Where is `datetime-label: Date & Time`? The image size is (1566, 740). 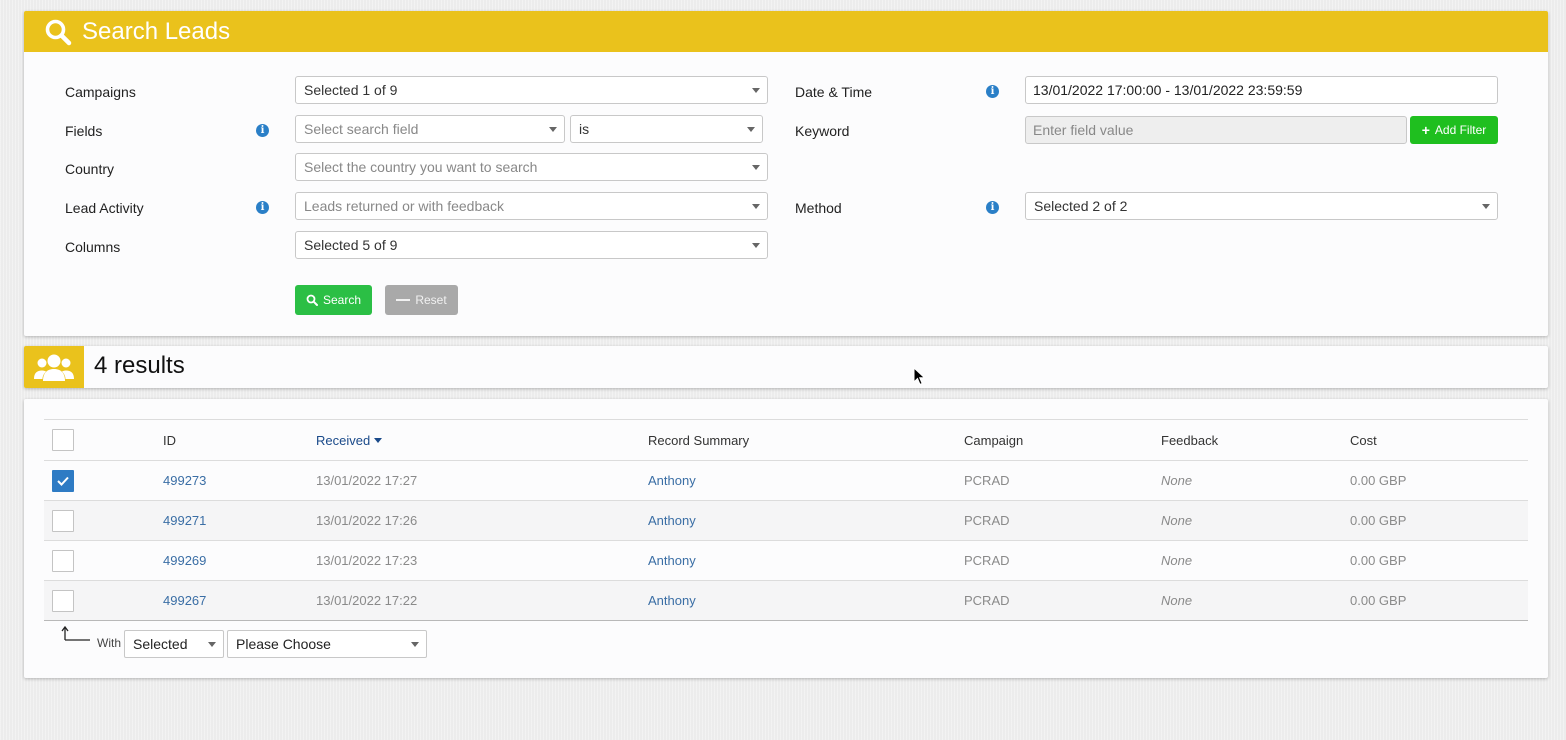 datetime-label: Date & Time is located at coordinates (834, 92).